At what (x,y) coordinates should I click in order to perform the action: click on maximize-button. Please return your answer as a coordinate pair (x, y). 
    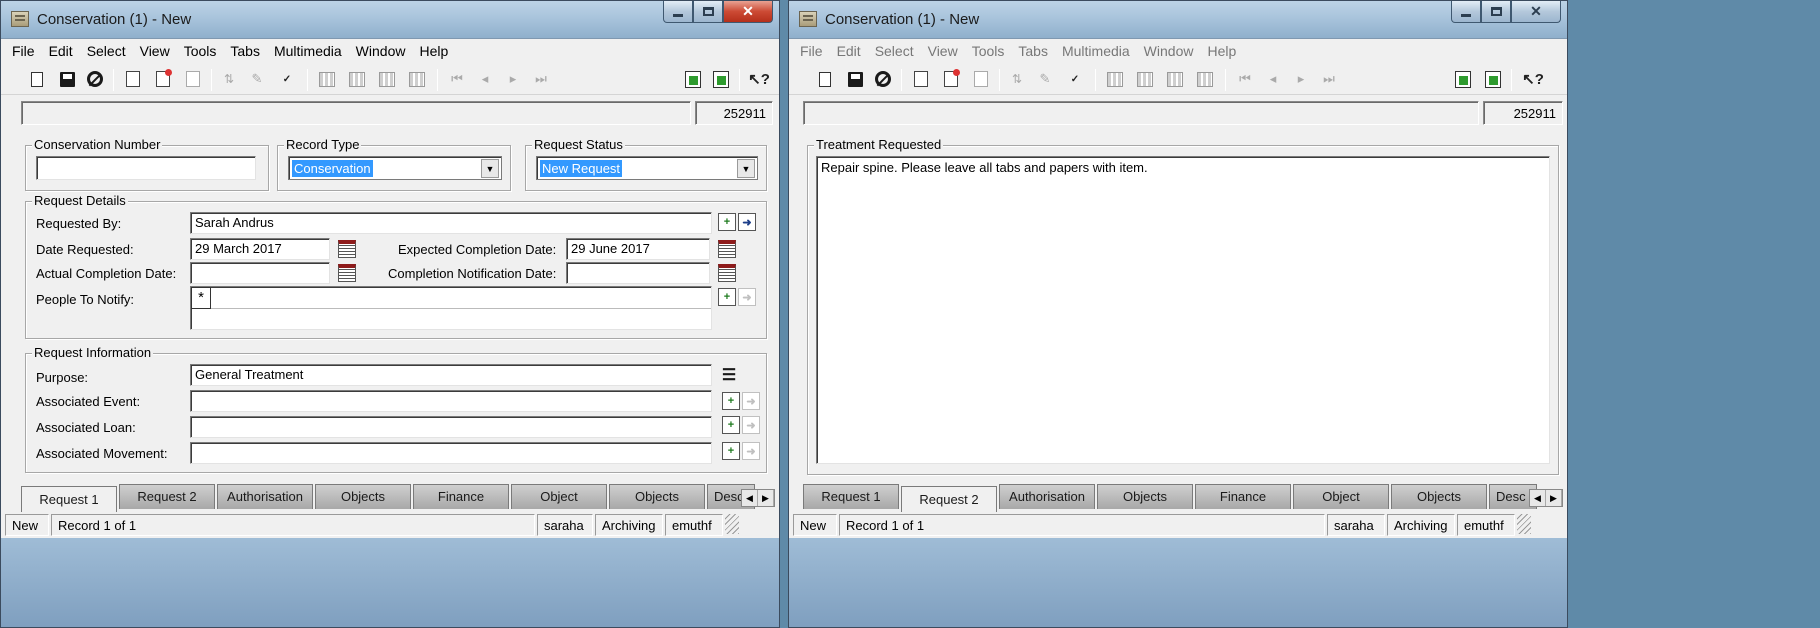
    Looking at the image, I should click on (708, 12).